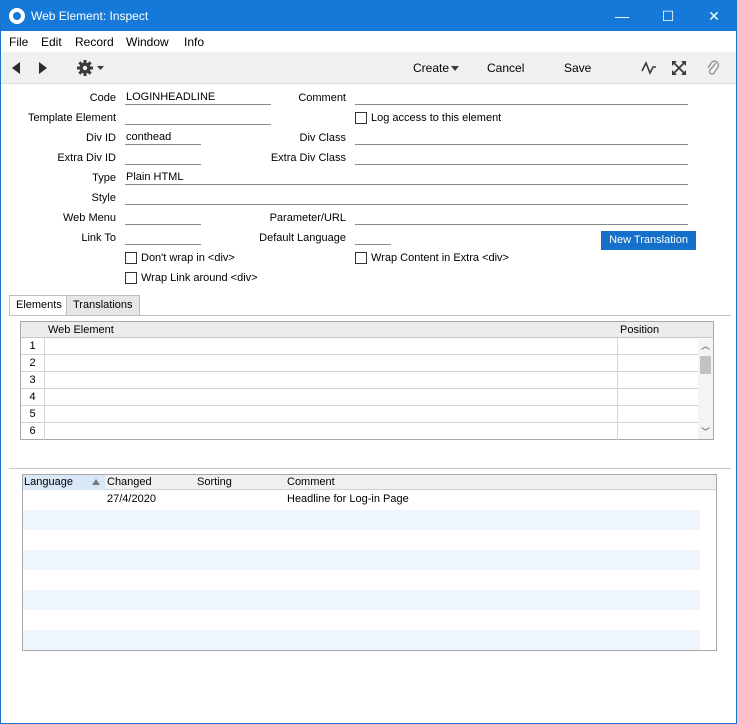 This screenshot has width=737, height=724. What do you see at coordinates (431, 68) in the screenshot?
I see `create-button: Create` at bounding box center [431, 68].